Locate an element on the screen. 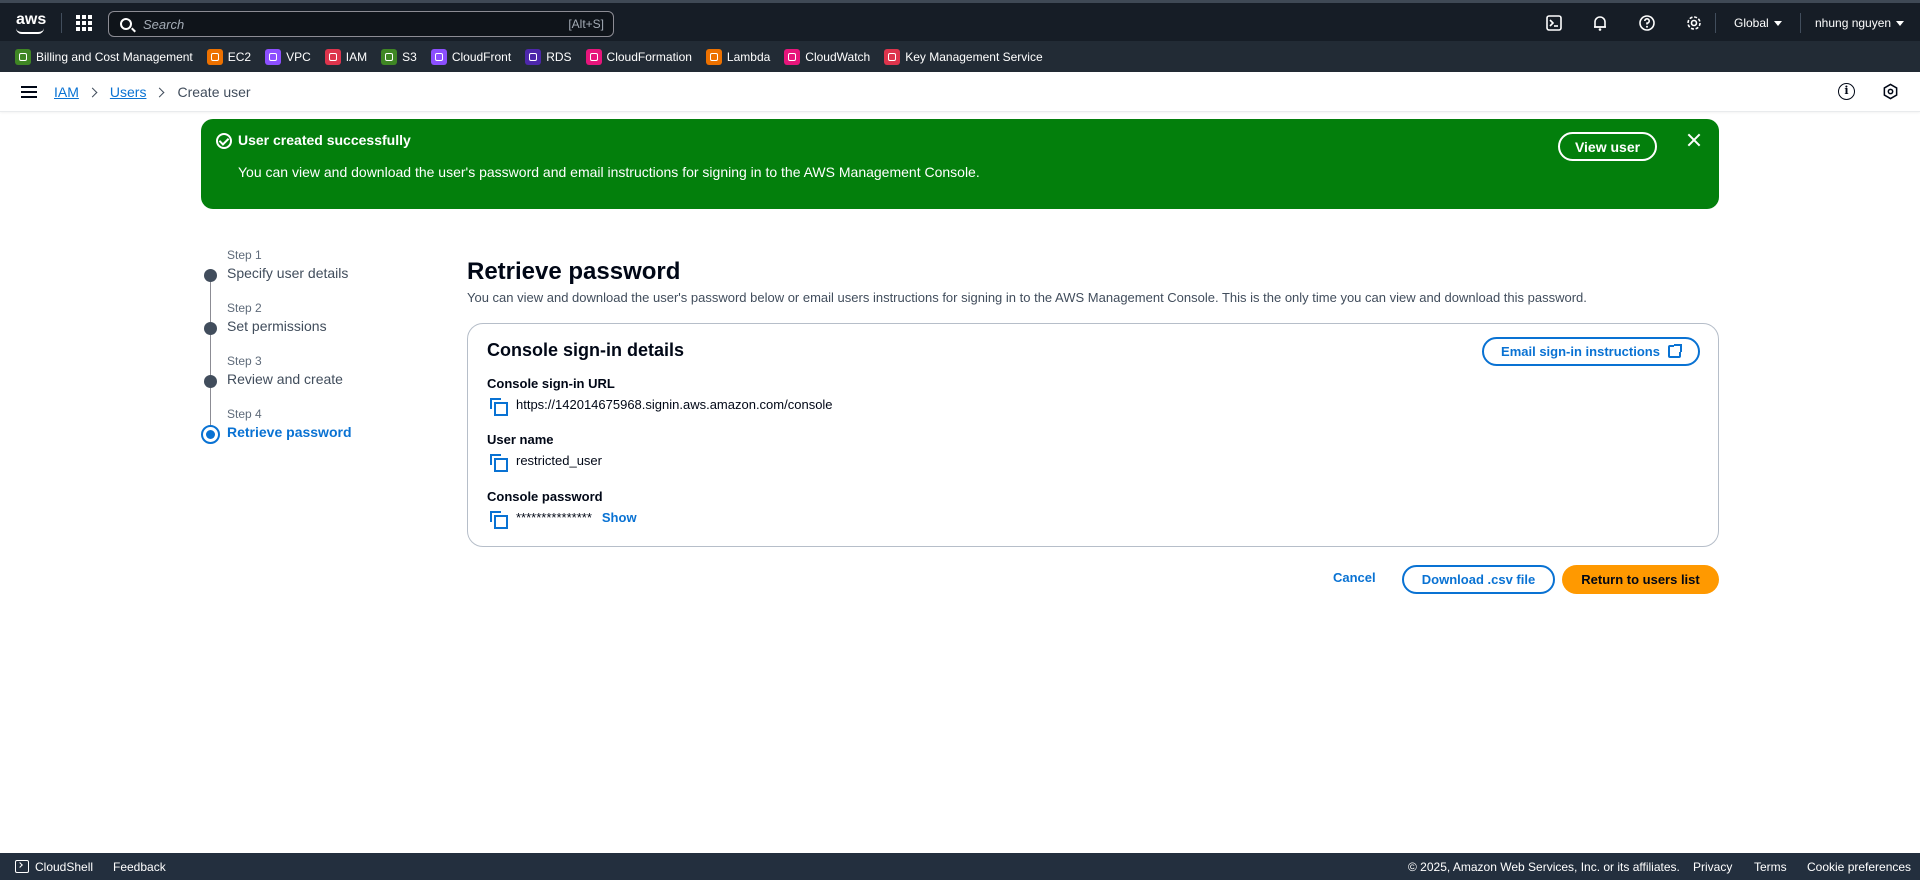 This screenshot has width=1920, height=880. breadcrumb-current: Create user is located at coordinates (214, 92).